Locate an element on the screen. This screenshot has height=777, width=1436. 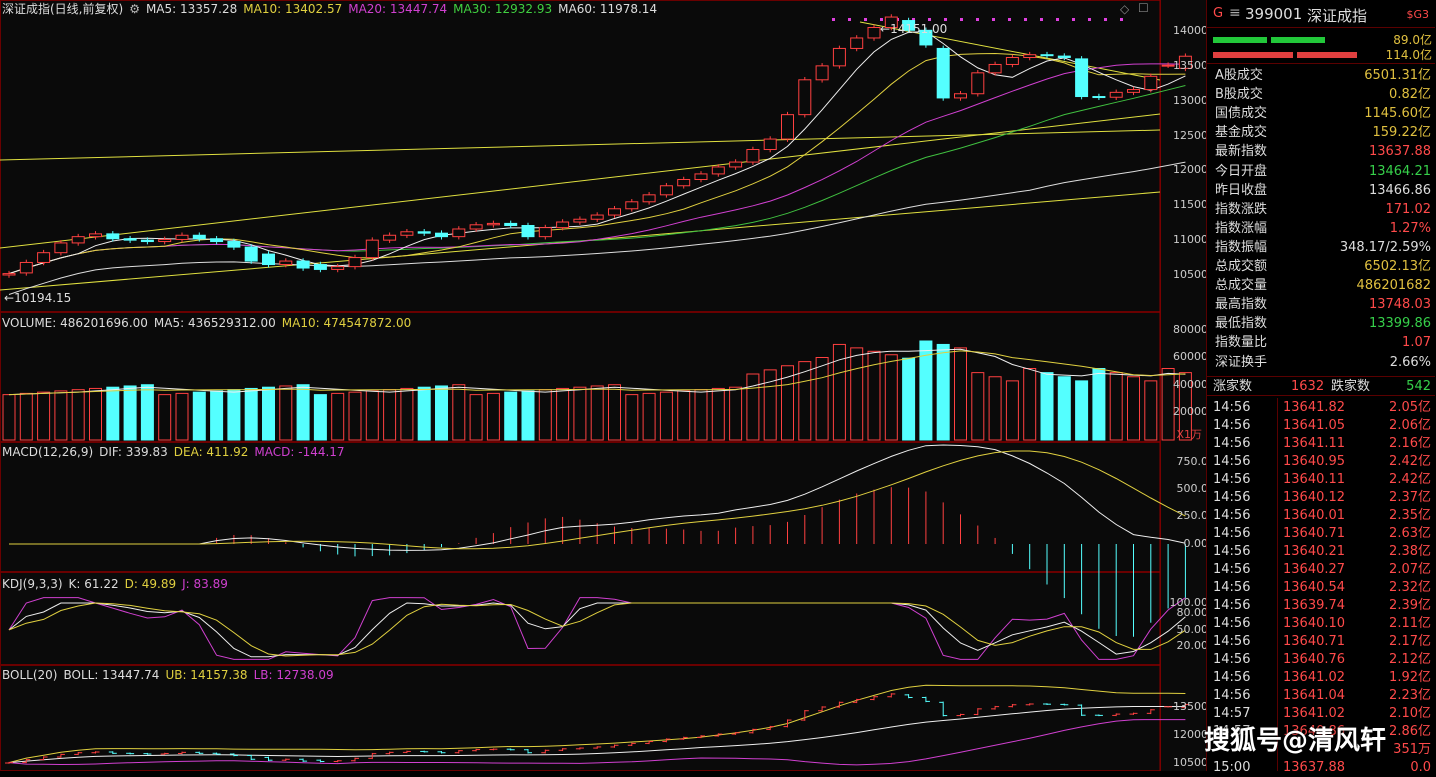
price-axis-label: 12000 is located at coordinates (1190, 170).